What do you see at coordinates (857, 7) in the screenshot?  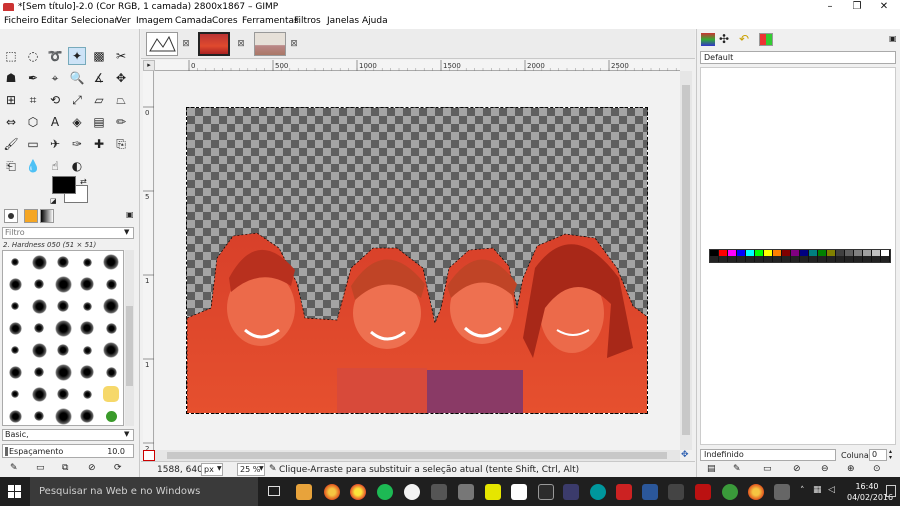 I see `maximize-button: ❐` at bounding box center [857, 7].